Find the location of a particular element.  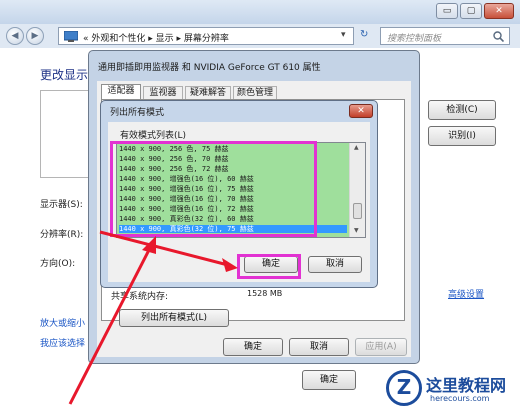

watermark-site-name: 这里教程网 is located at coordinates (466, 385).